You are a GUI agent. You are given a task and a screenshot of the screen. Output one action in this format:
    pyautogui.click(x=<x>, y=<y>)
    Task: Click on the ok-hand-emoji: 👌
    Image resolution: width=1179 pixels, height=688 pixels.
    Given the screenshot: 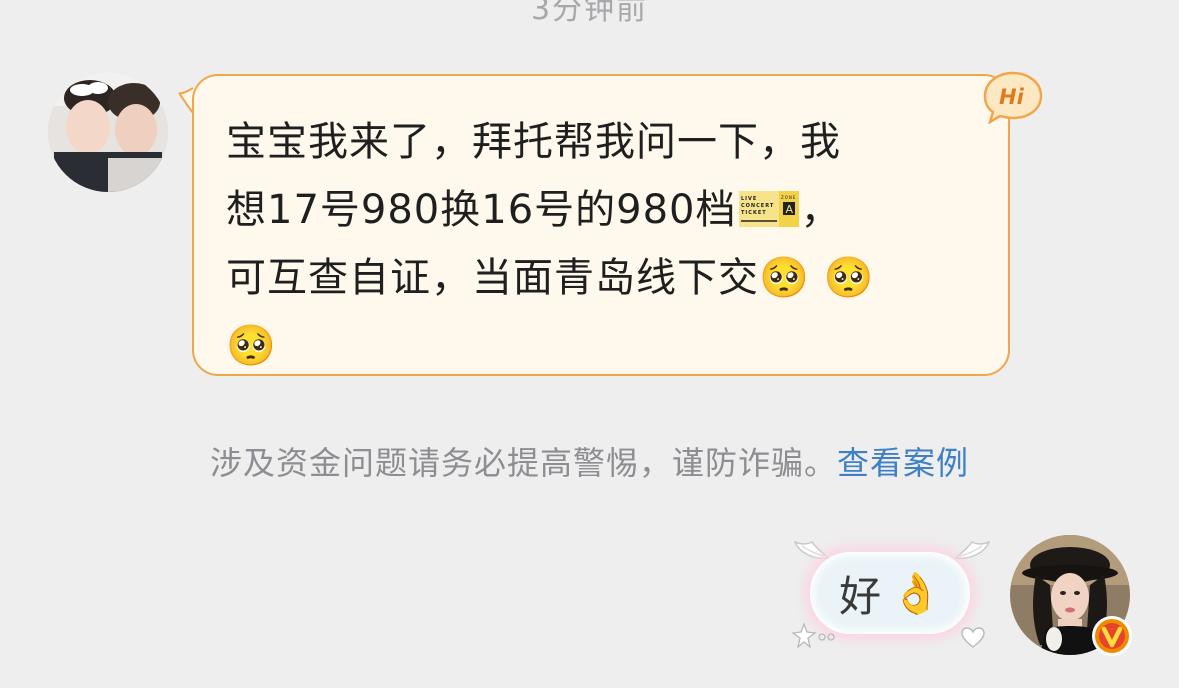 What is the action you would take?
    pyautogui.click(x=916, y=593)
    